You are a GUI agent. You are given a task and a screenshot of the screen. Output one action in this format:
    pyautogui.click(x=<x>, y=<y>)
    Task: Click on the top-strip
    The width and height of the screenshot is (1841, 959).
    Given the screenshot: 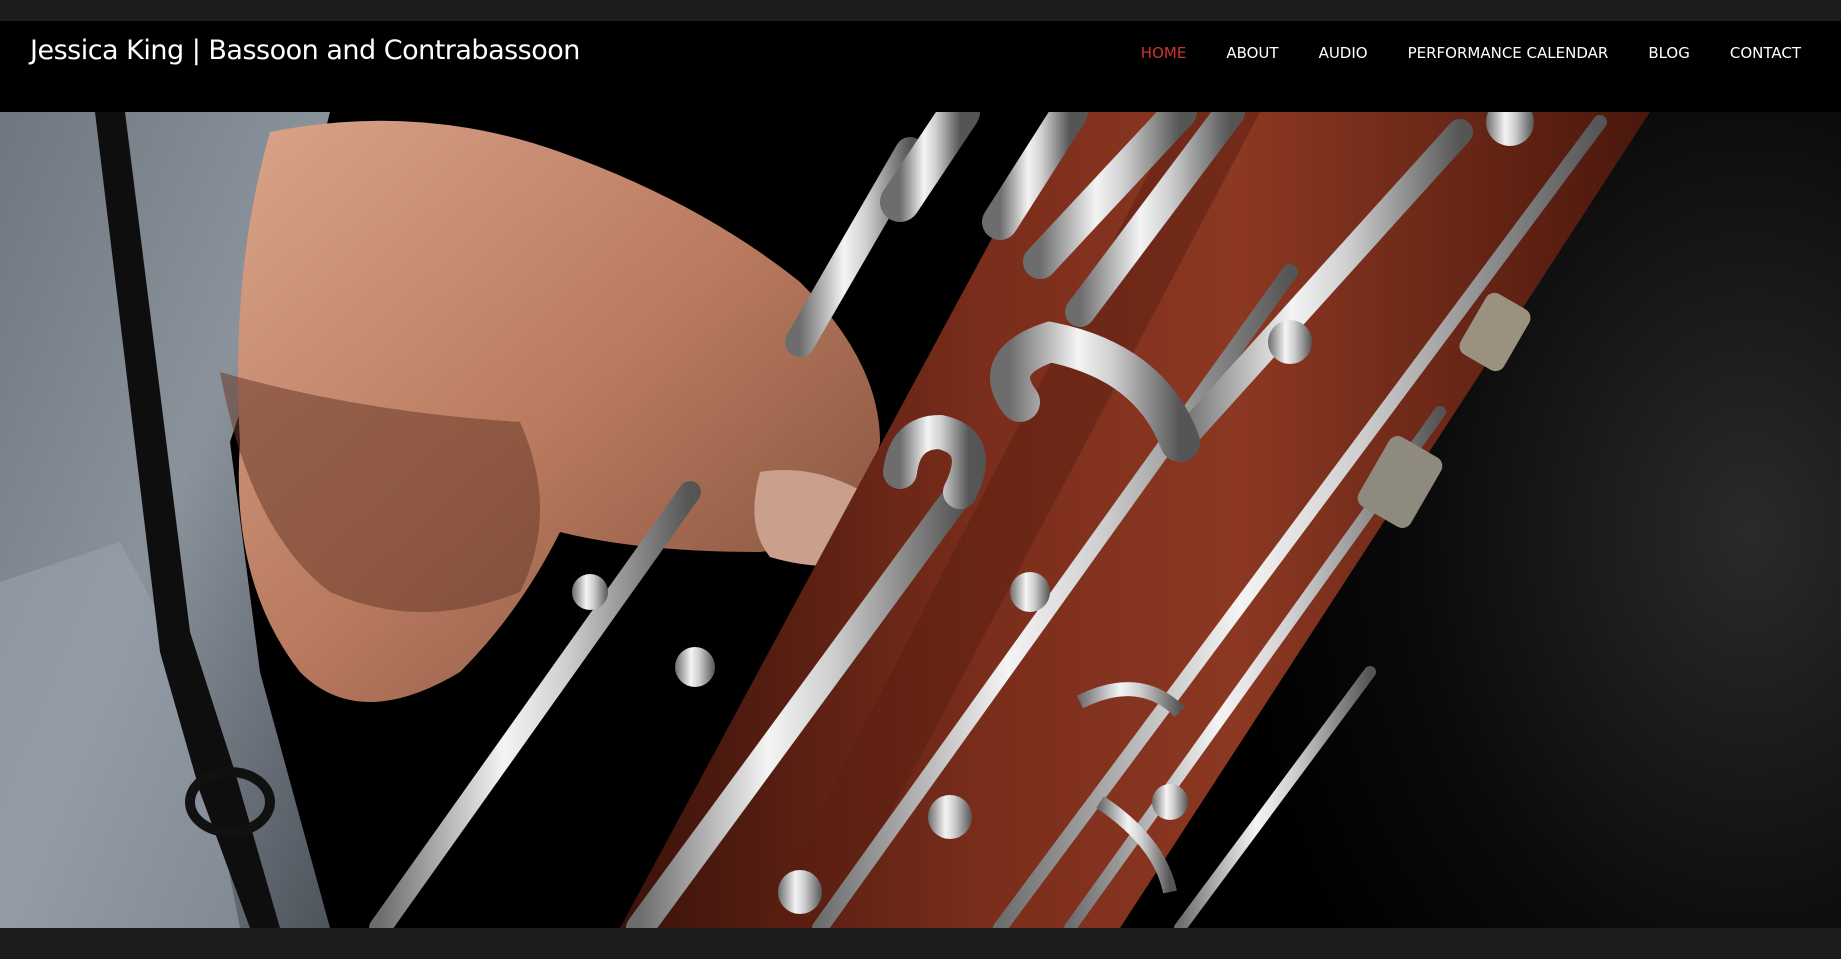 What is the action you would take?
    pyautogui.click(x=920, y=10)
    